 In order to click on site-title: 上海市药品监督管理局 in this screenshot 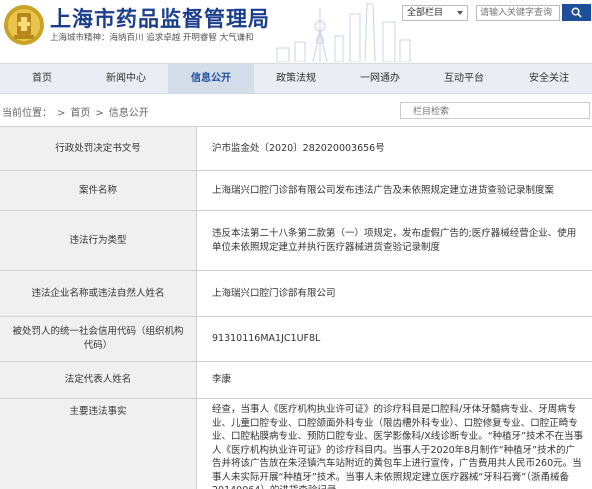, I will do `click(160, 18)`.